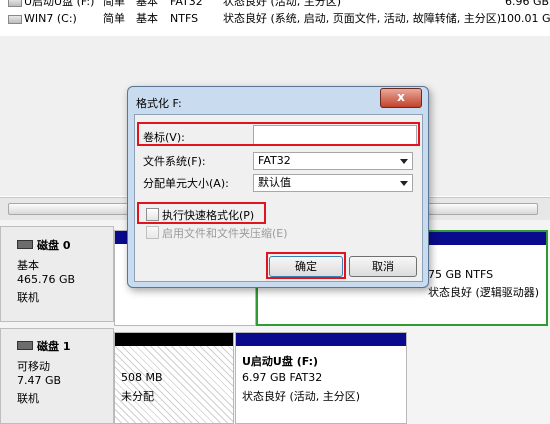 Image resolution: width=550 pixels, height=424 pixels. I want to click on compression-checkbox, so click(152, 232).